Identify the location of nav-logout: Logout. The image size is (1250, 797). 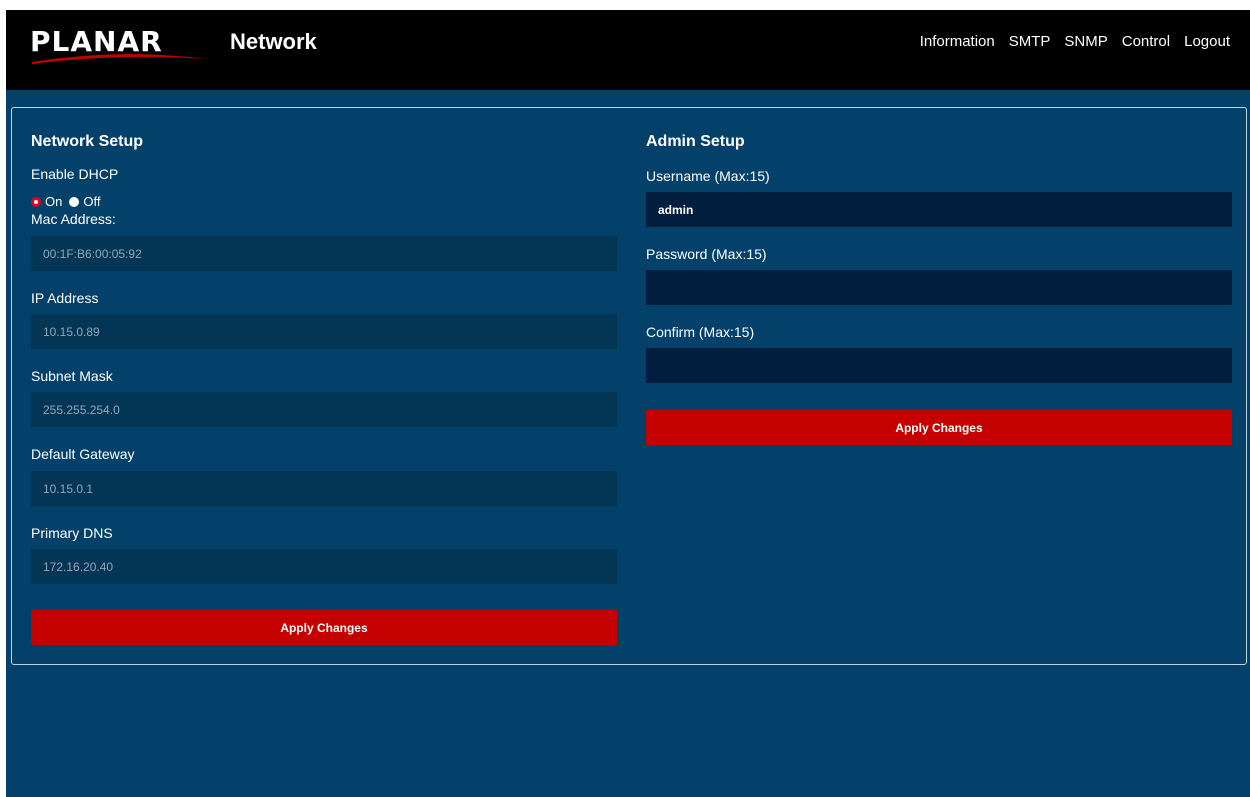
(1207, 42).